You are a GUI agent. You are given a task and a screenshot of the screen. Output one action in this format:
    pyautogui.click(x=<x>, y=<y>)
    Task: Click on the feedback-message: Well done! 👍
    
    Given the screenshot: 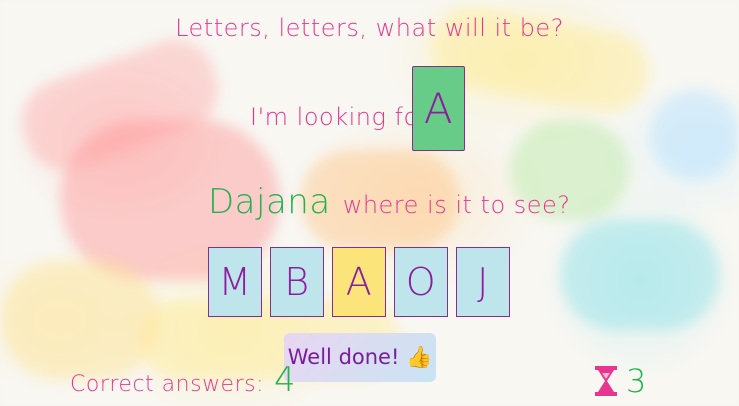 What is the action you would take?
    pyautogui.click(x=360, y=357)
    